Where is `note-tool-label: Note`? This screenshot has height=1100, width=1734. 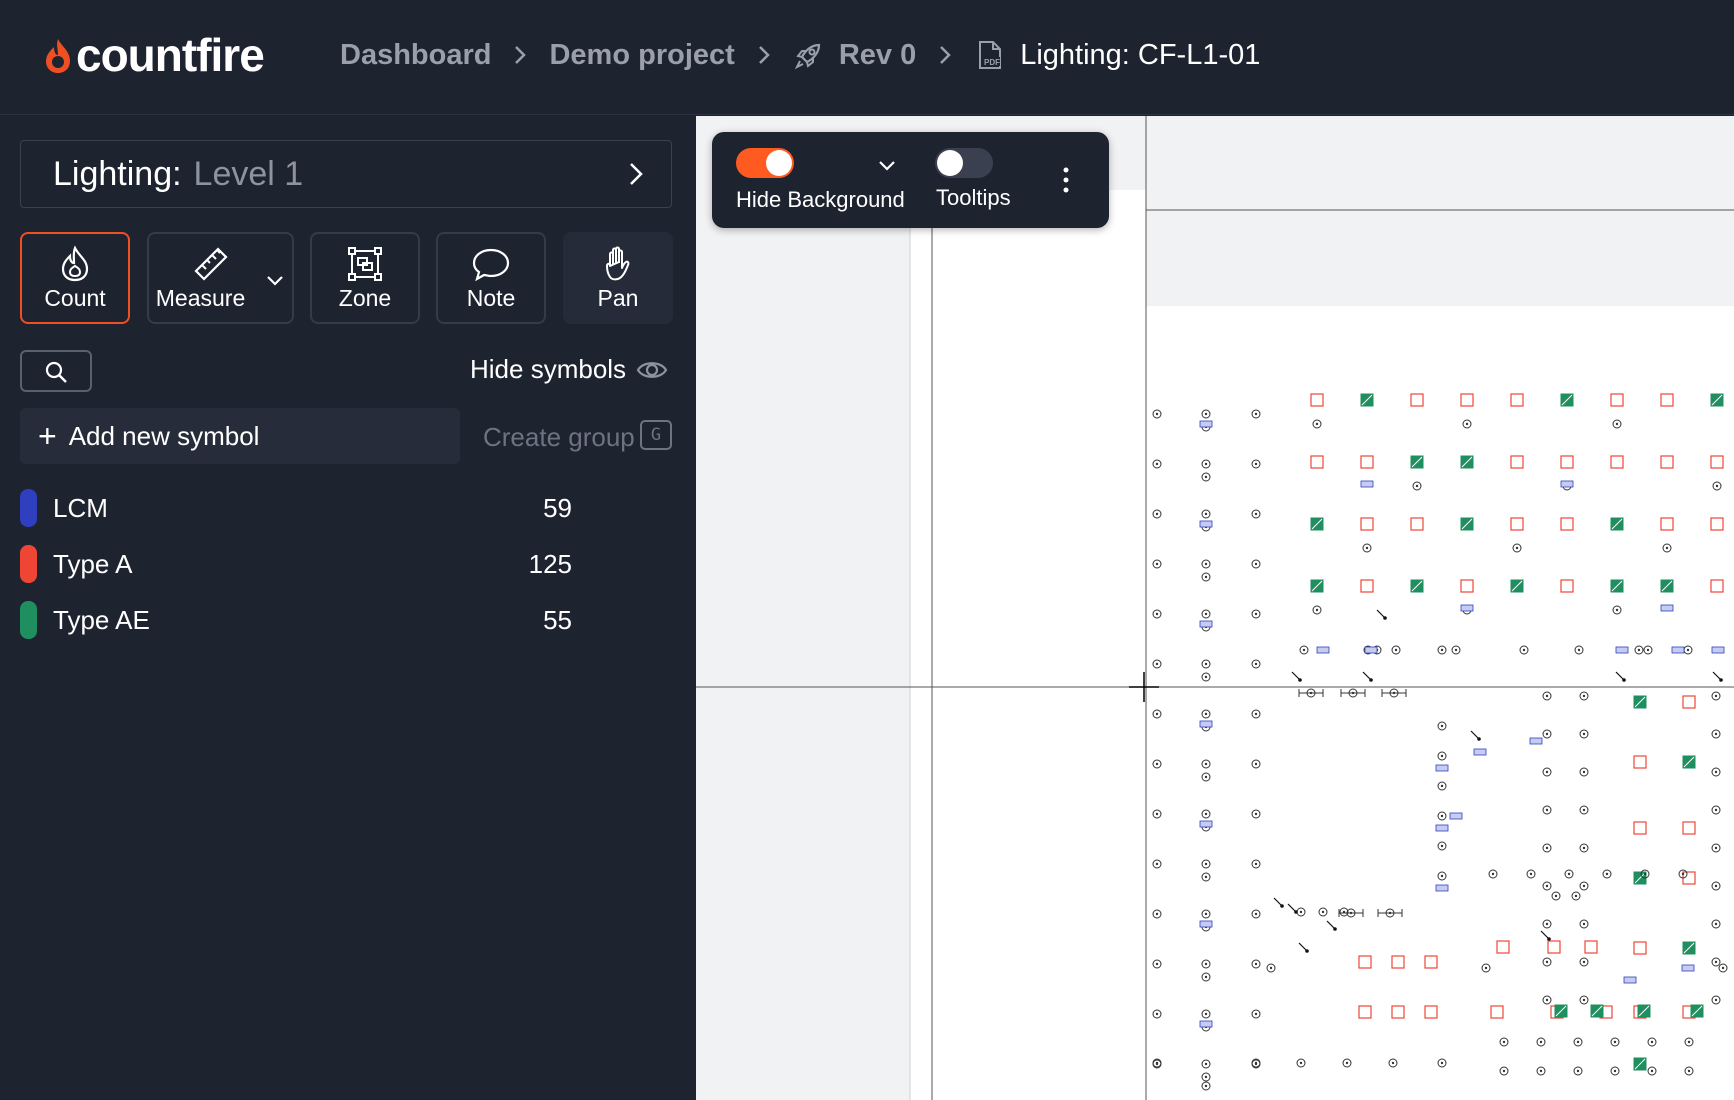
note-tool-label: Note is located at coordinates (491, 298).